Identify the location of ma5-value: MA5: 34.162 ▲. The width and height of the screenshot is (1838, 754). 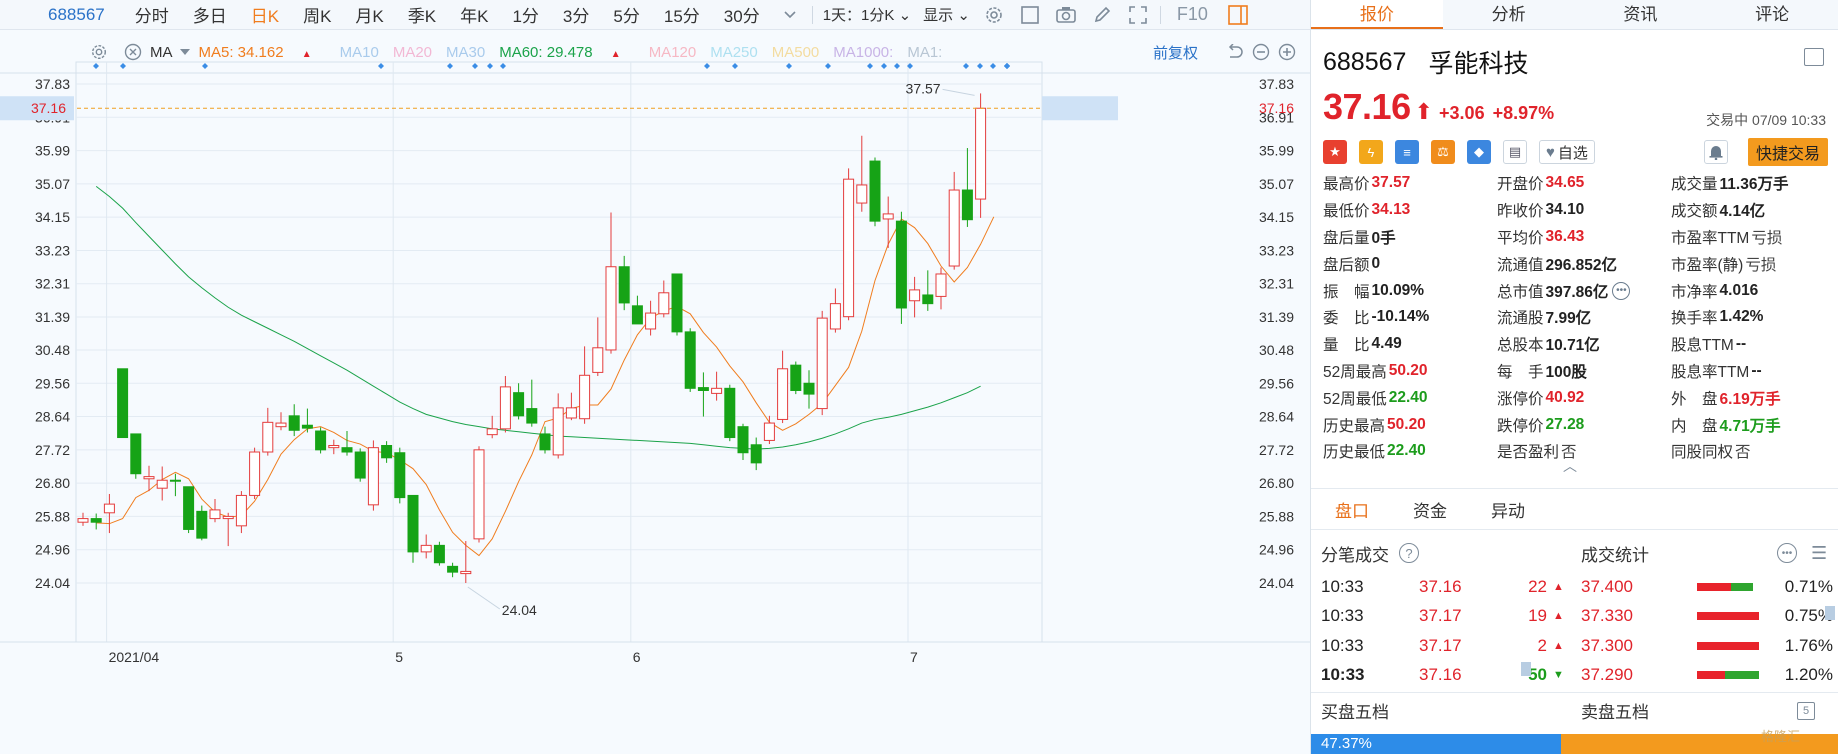
(262, 52).